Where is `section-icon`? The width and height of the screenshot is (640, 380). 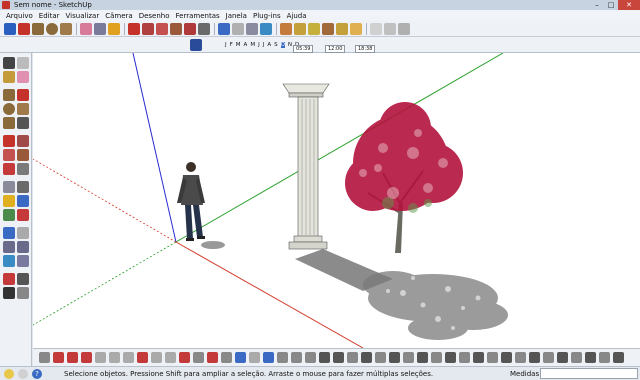
section-icon is located at coordinates (324, 357).